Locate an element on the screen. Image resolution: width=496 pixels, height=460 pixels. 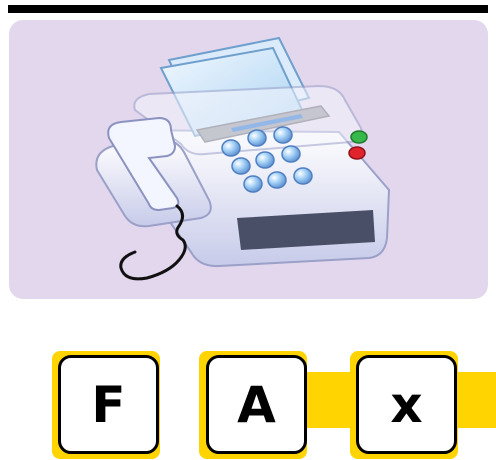
letter-tile-3: x is located at coordinates (406, 404).